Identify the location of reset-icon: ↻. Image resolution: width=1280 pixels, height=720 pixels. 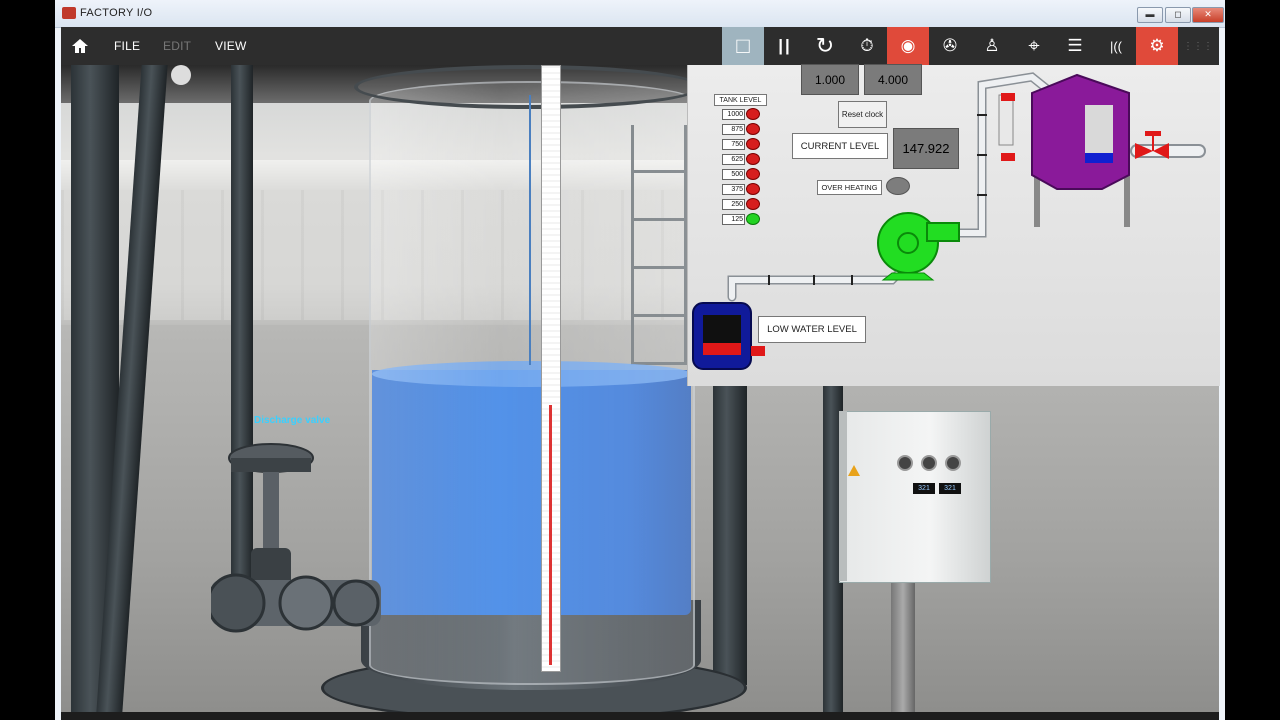
(825, 45).